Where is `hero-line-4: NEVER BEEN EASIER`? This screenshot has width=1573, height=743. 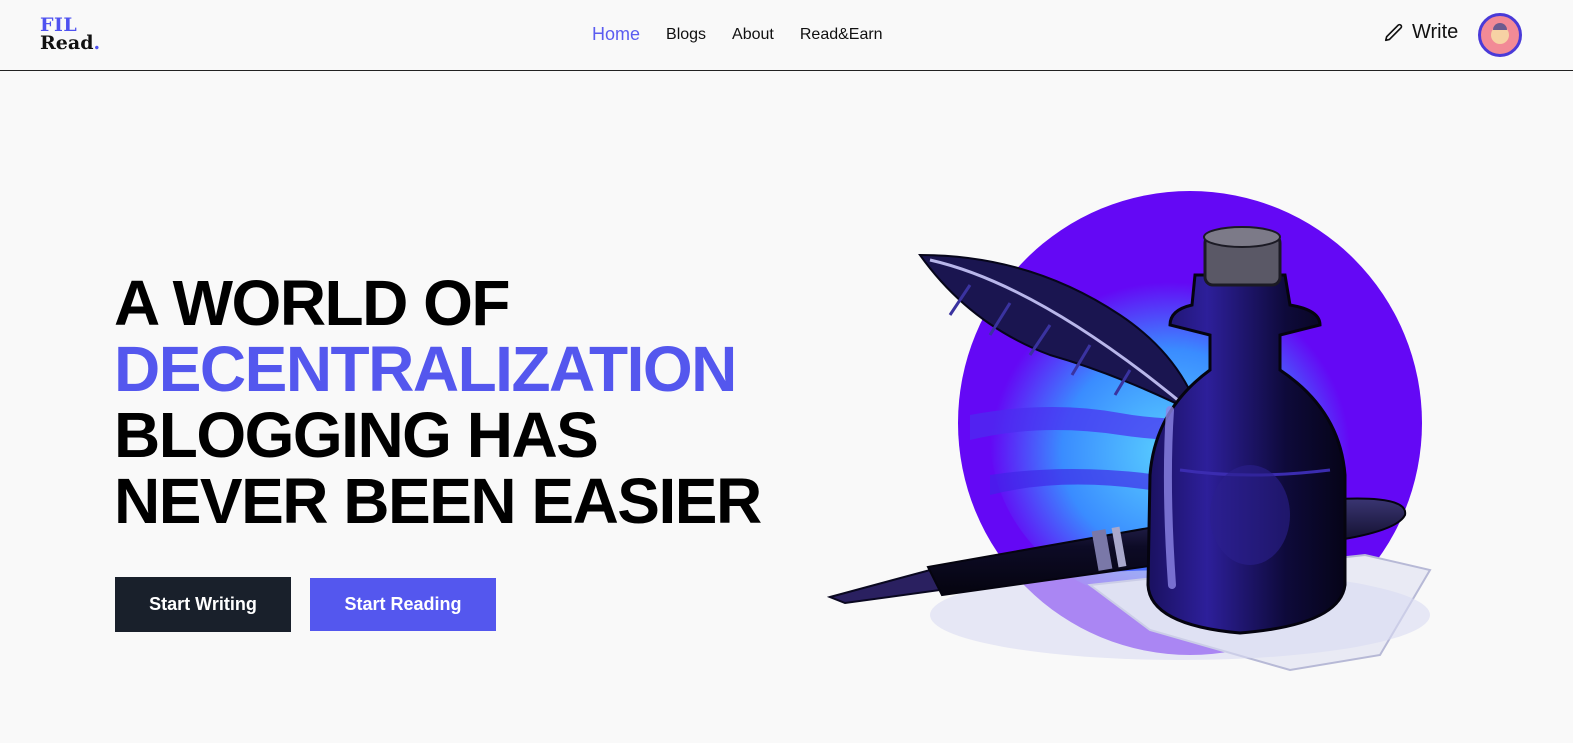 hero-line-4: NEVER BEEN EASIER is located at coordinates (438, 501).